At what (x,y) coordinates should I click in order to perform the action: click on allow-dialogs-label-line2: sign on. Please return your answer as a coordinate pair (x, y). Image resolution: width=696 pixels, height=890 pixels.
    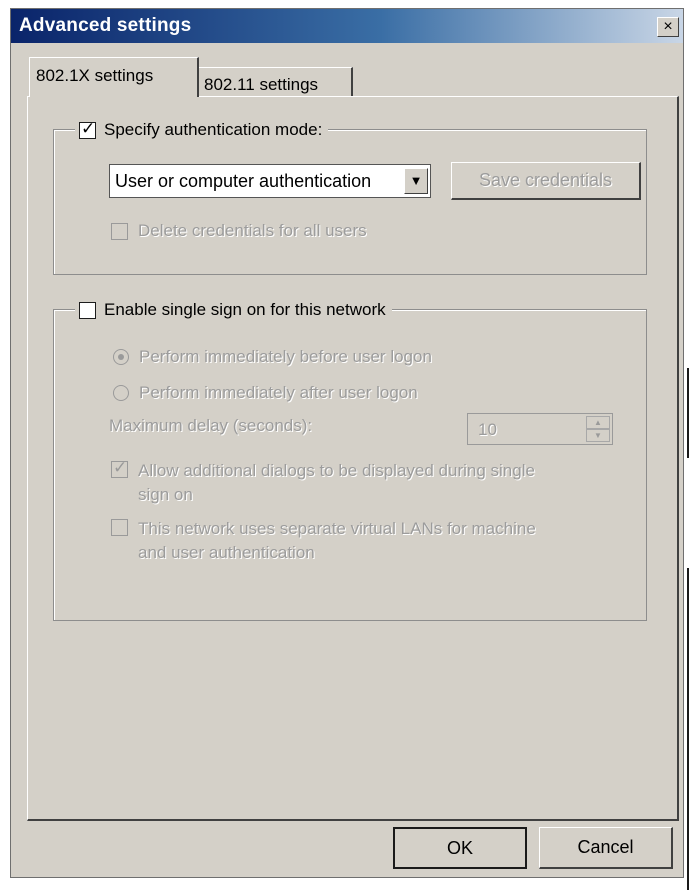
    Looking at the image, I should click on (165, 494).